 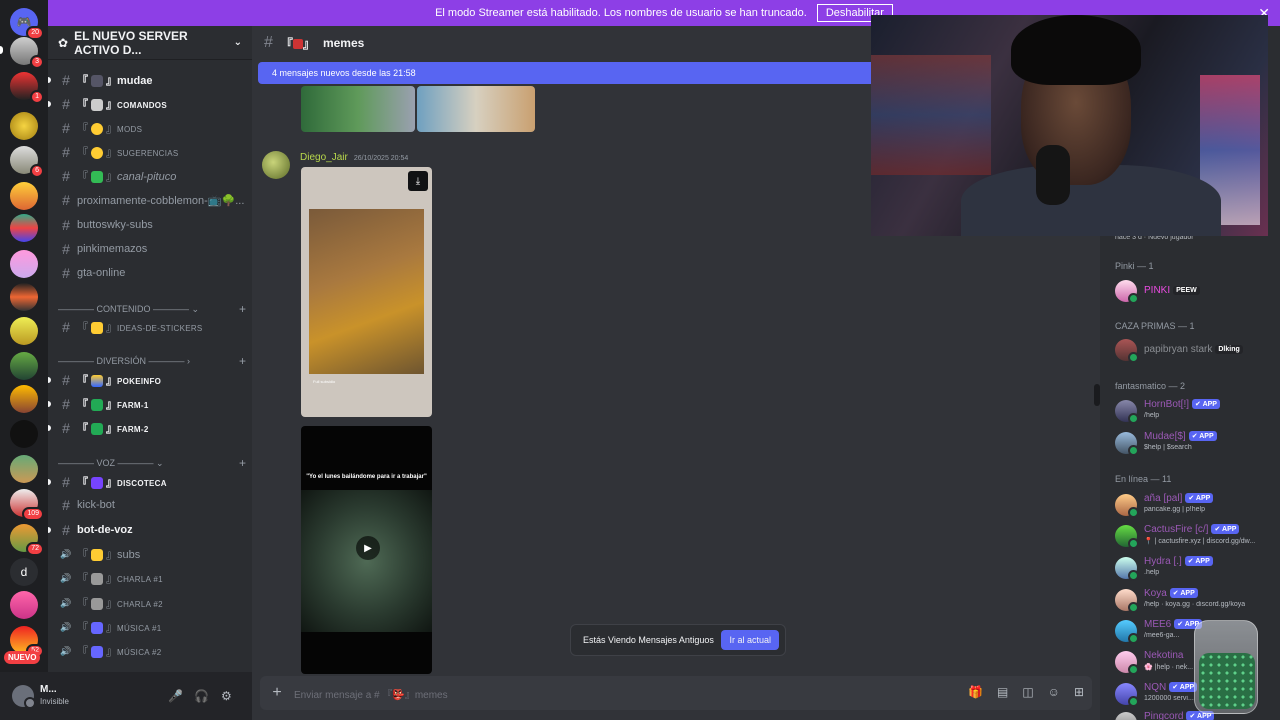 I want to click on channel-ideas-de-stickers: # 『』IDEAS-DE-STICKERS, so click(x=150, y=327).